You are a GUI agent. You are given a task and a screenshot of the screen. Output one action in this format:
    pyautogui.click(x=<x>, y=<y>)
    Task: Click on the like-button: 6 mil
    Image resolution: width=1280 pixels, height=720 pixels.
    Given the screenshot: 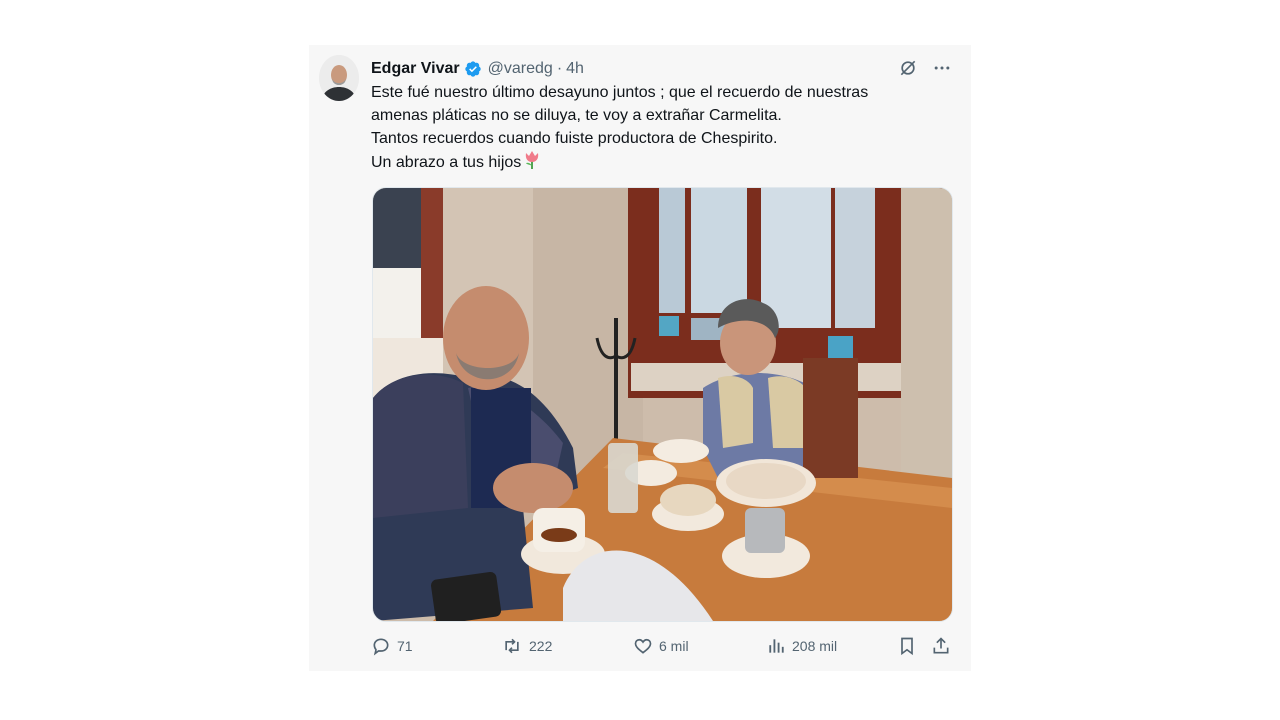 What is the action you would take?
    pyautogui.click(x=661, y=646)
    